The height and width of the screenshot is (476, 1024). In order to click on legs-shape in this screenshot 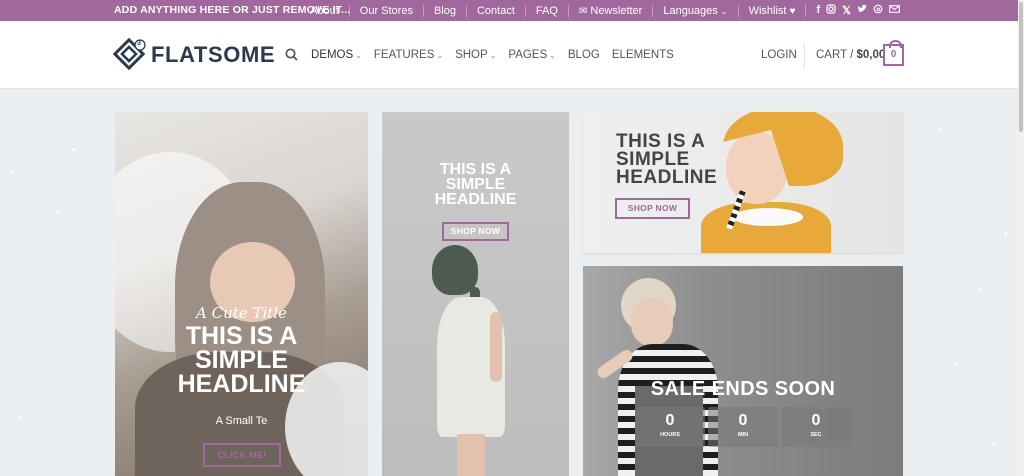, I will do `click(471, 455)`.